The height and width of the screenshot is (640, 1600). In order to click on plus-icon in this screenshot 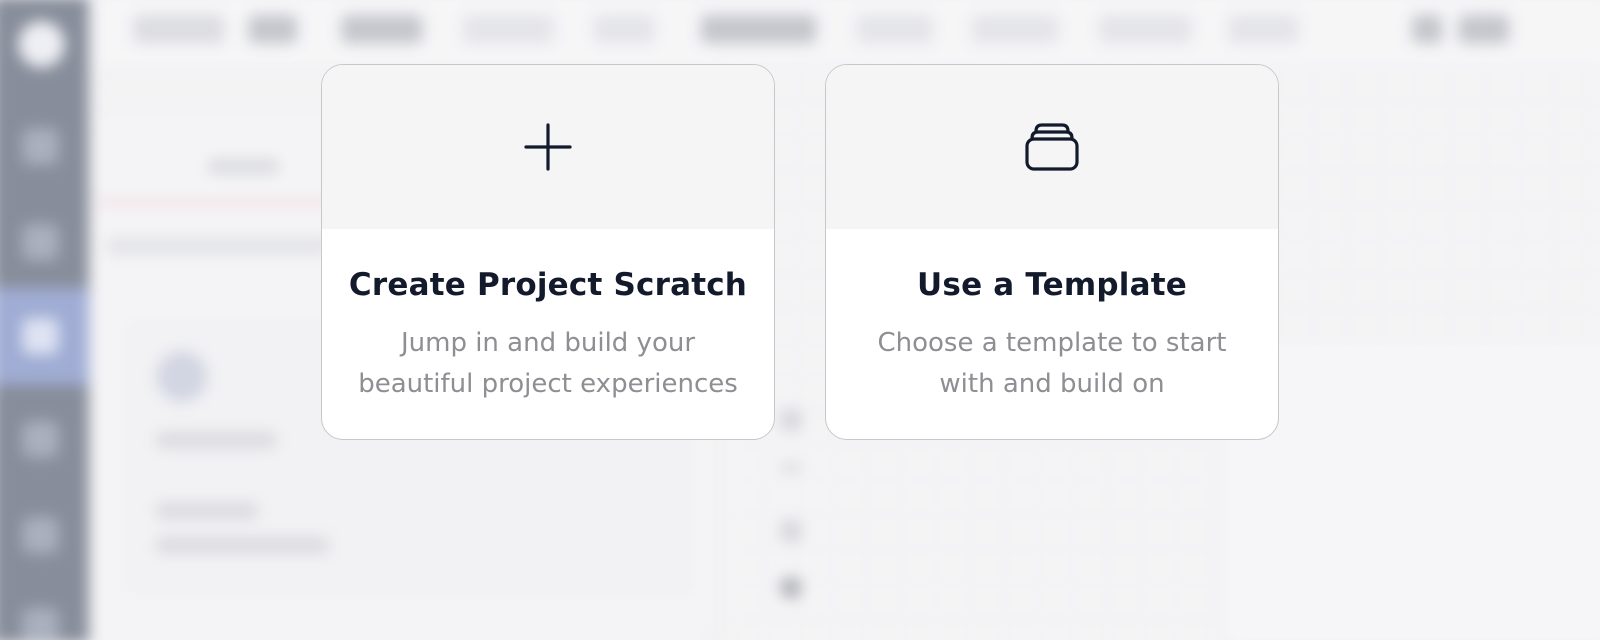, I will do `click(548, 147)`.